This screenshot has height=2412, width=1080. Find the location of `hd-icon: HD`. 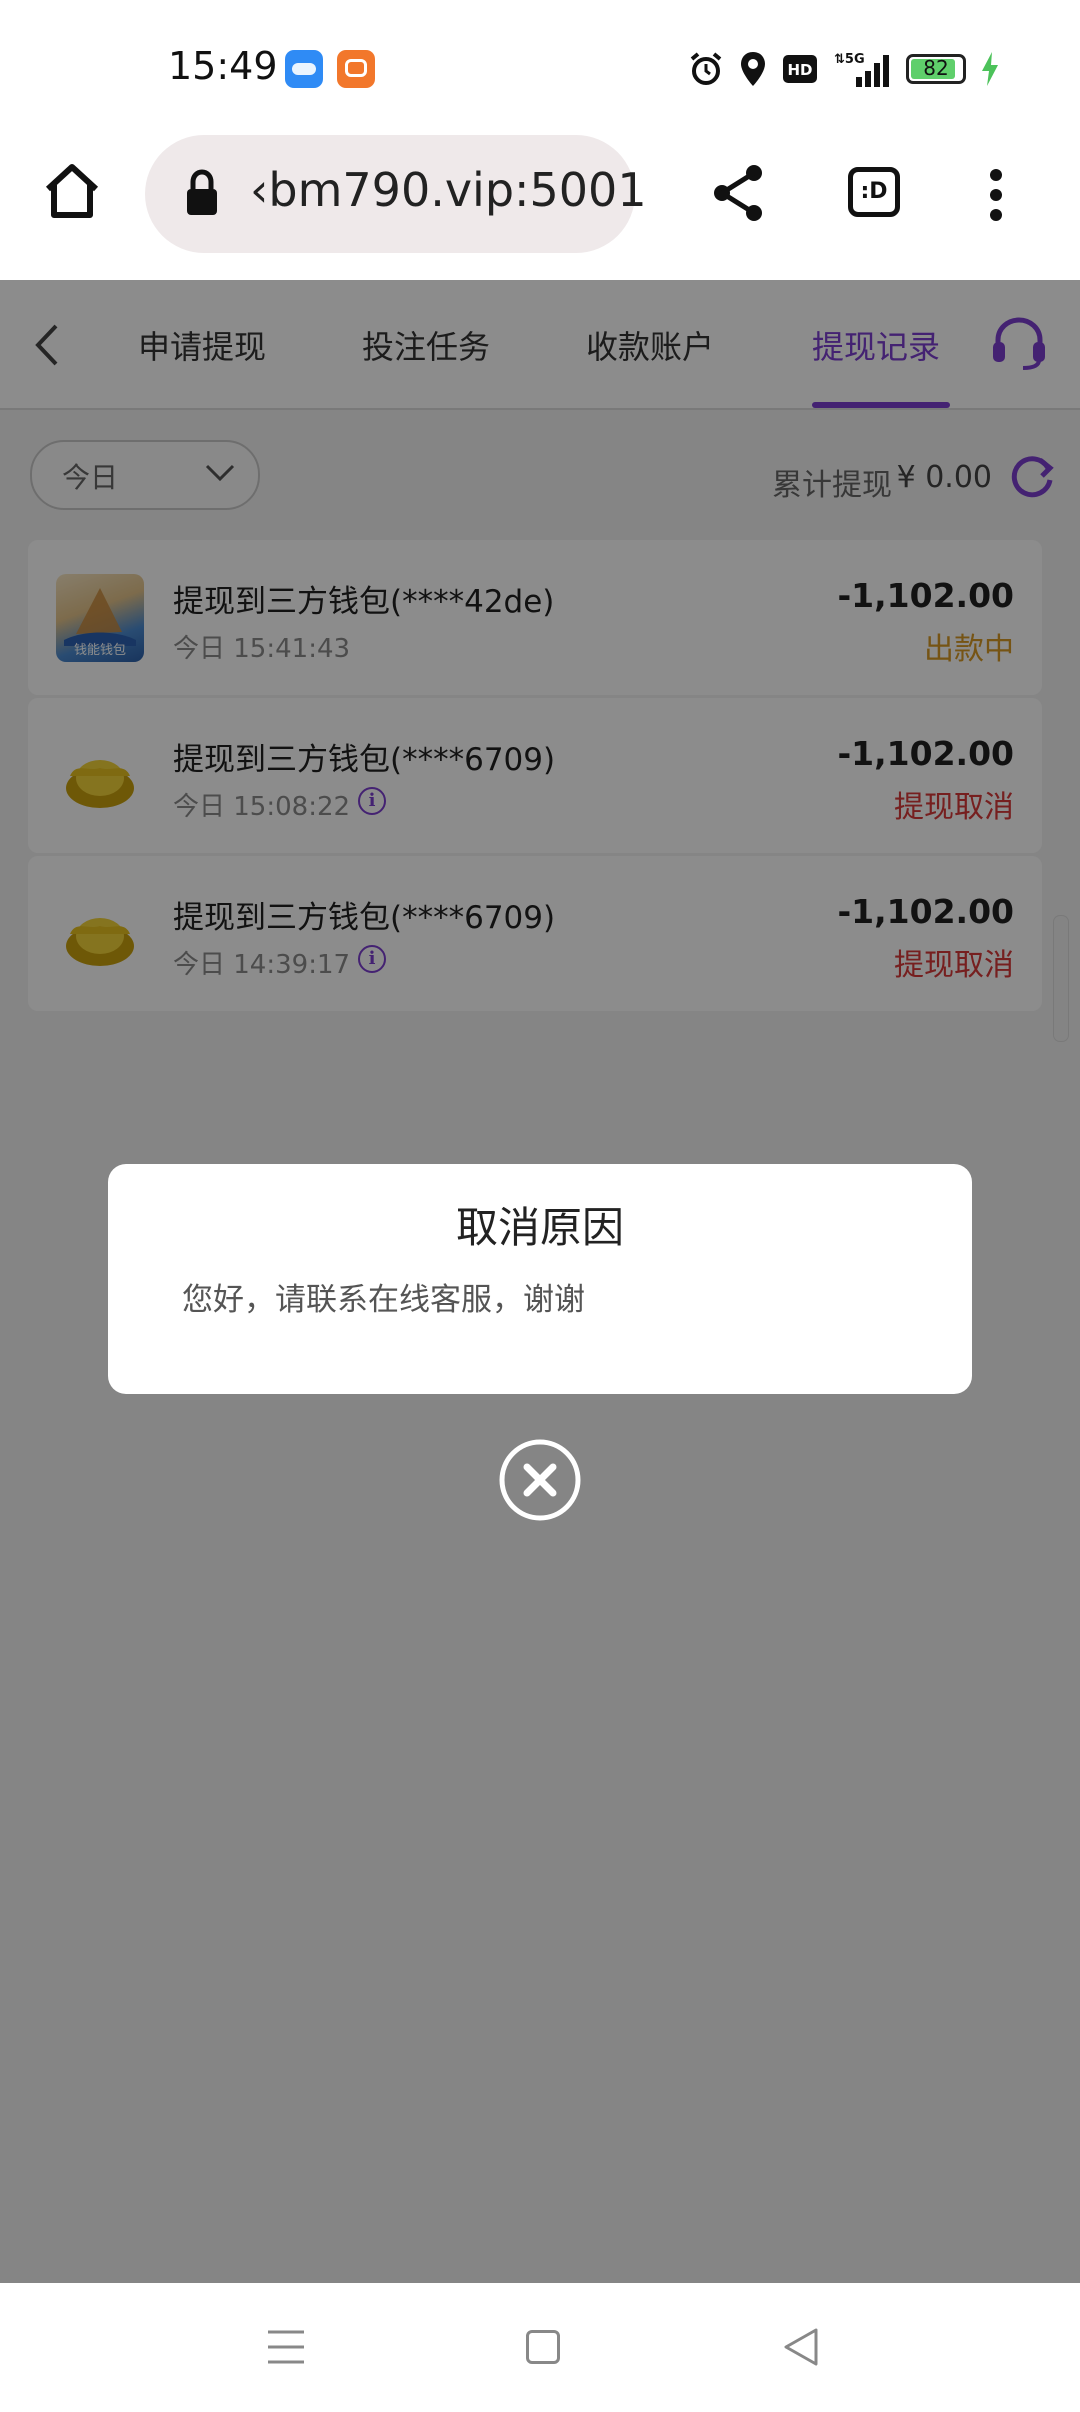

hd-icon: HD is located at coordinates (800, 69).